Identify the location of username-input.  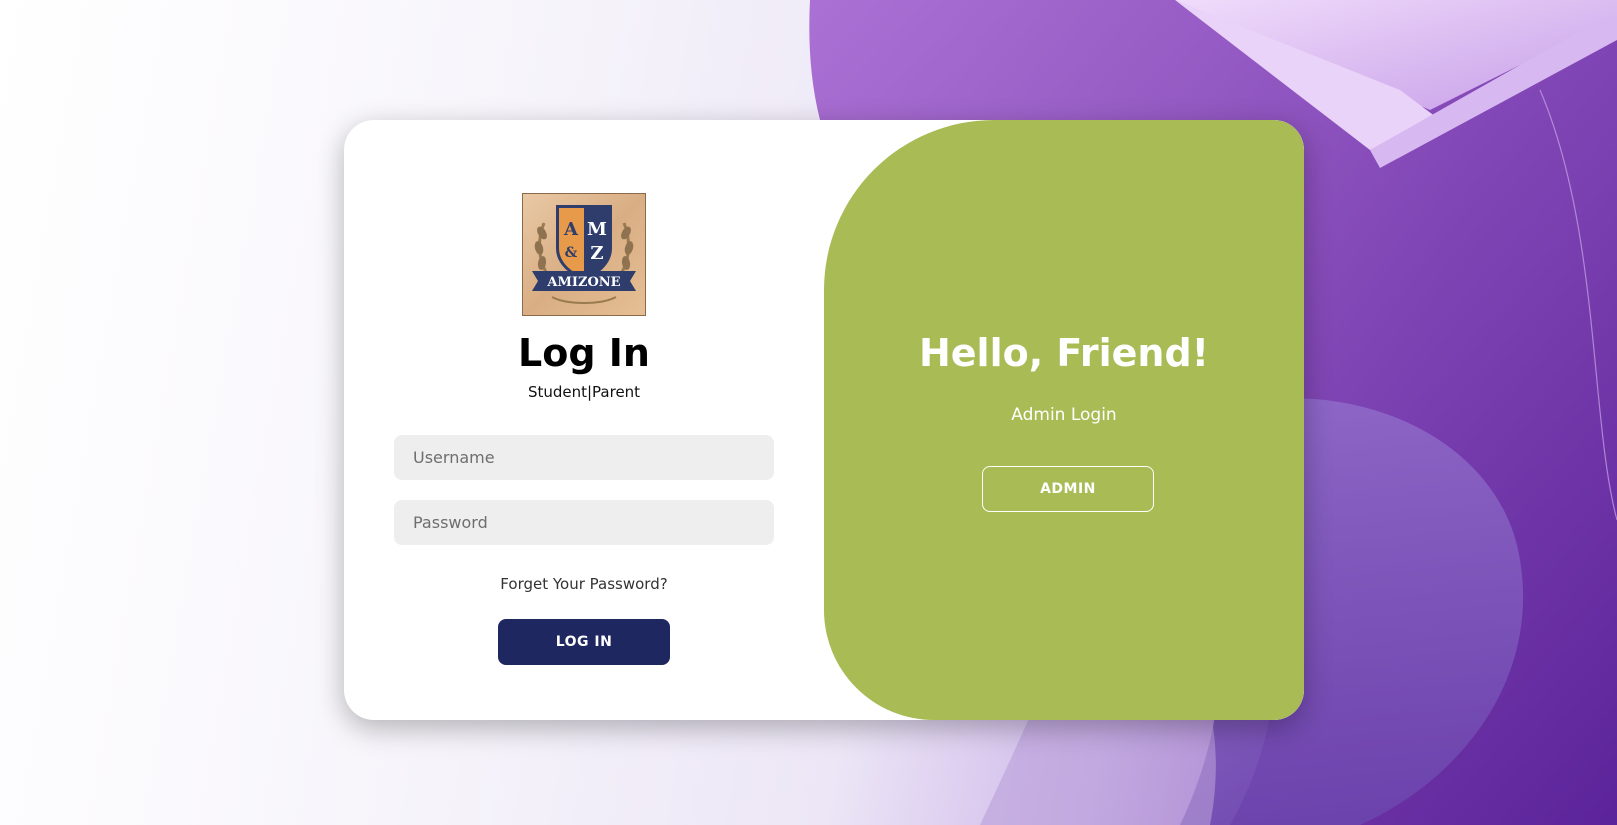
(584, 457).